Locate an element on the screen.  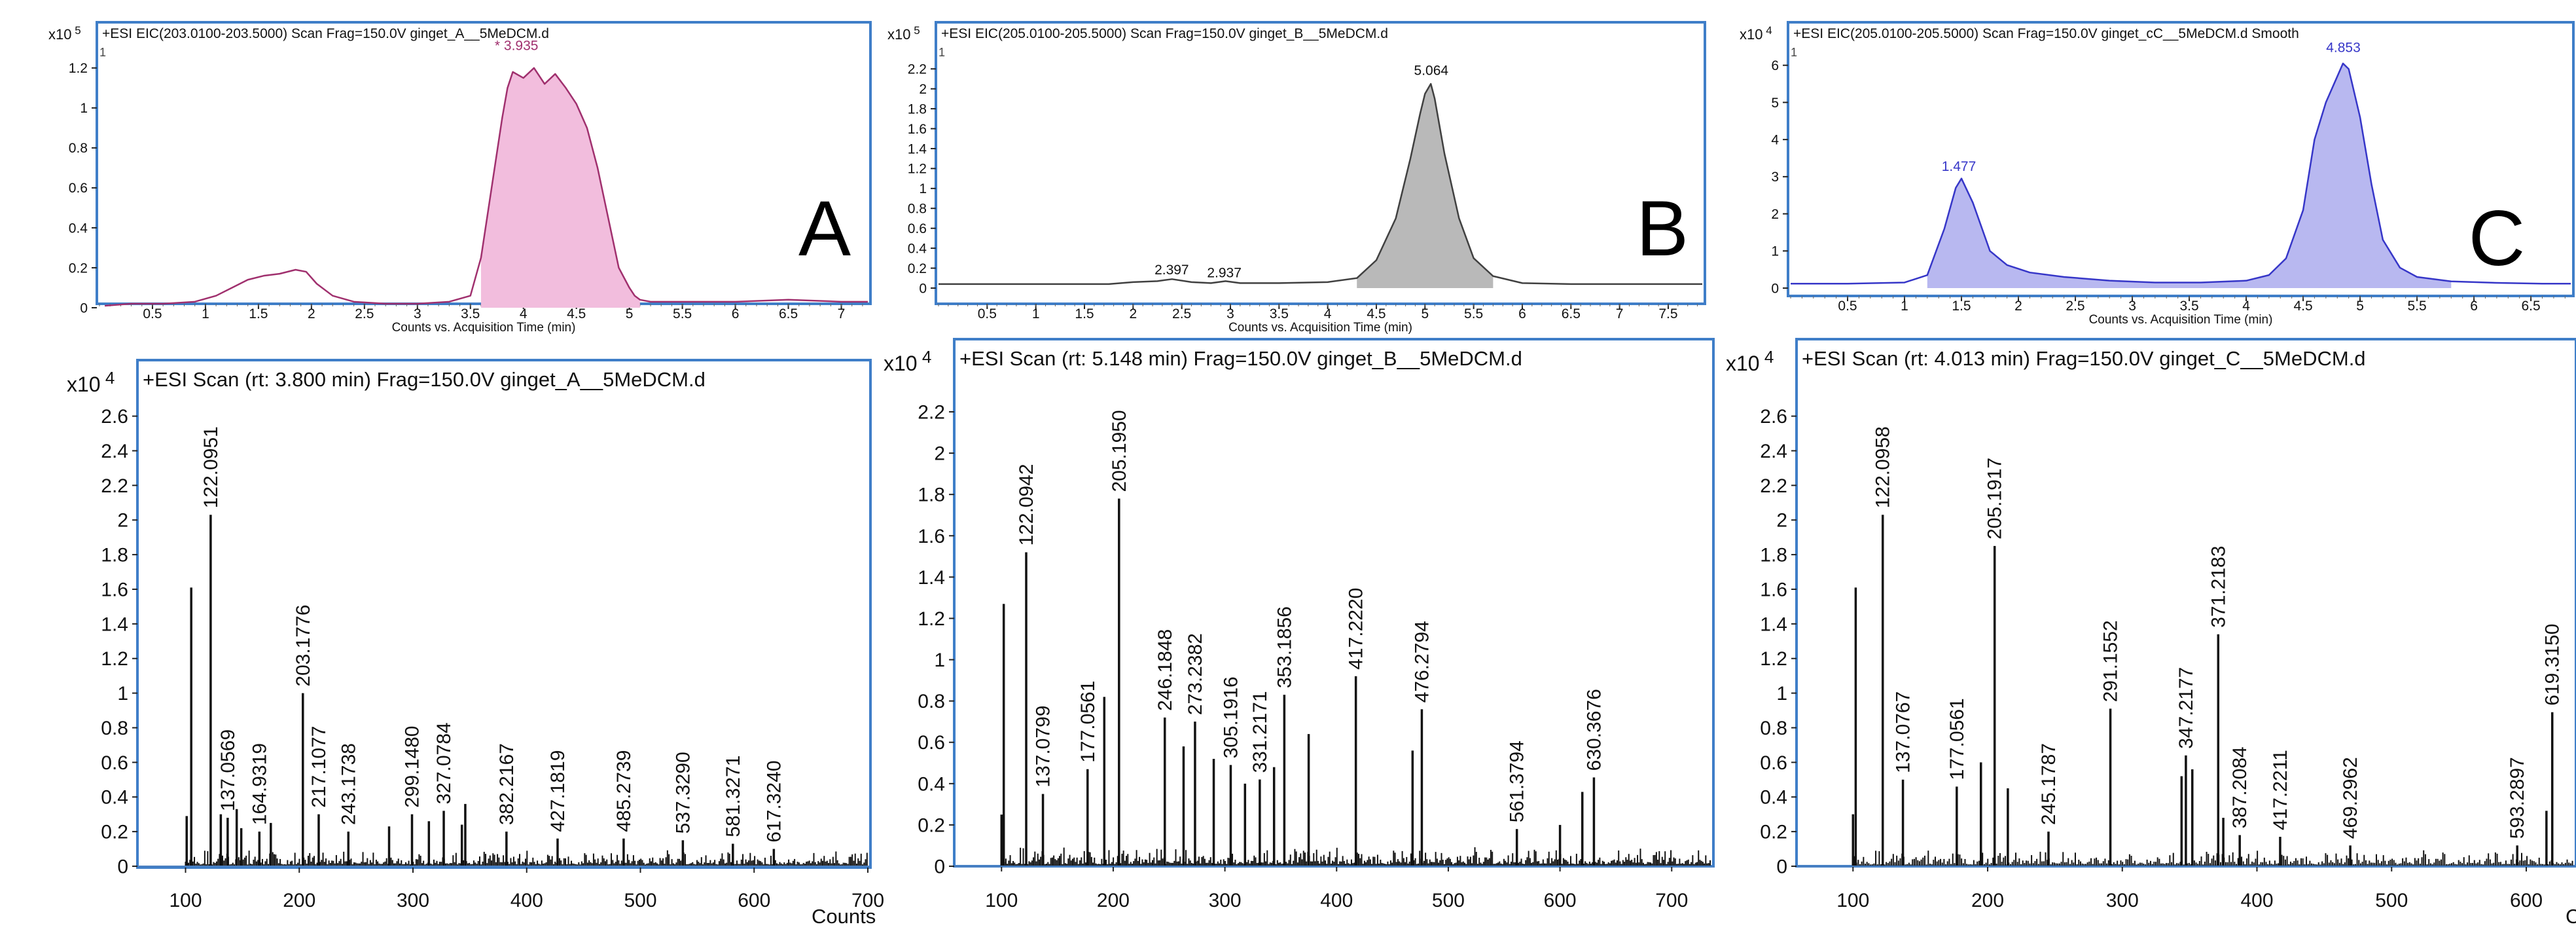
peak-mz-label: 137.0569 is located at coordinates (228, 770).